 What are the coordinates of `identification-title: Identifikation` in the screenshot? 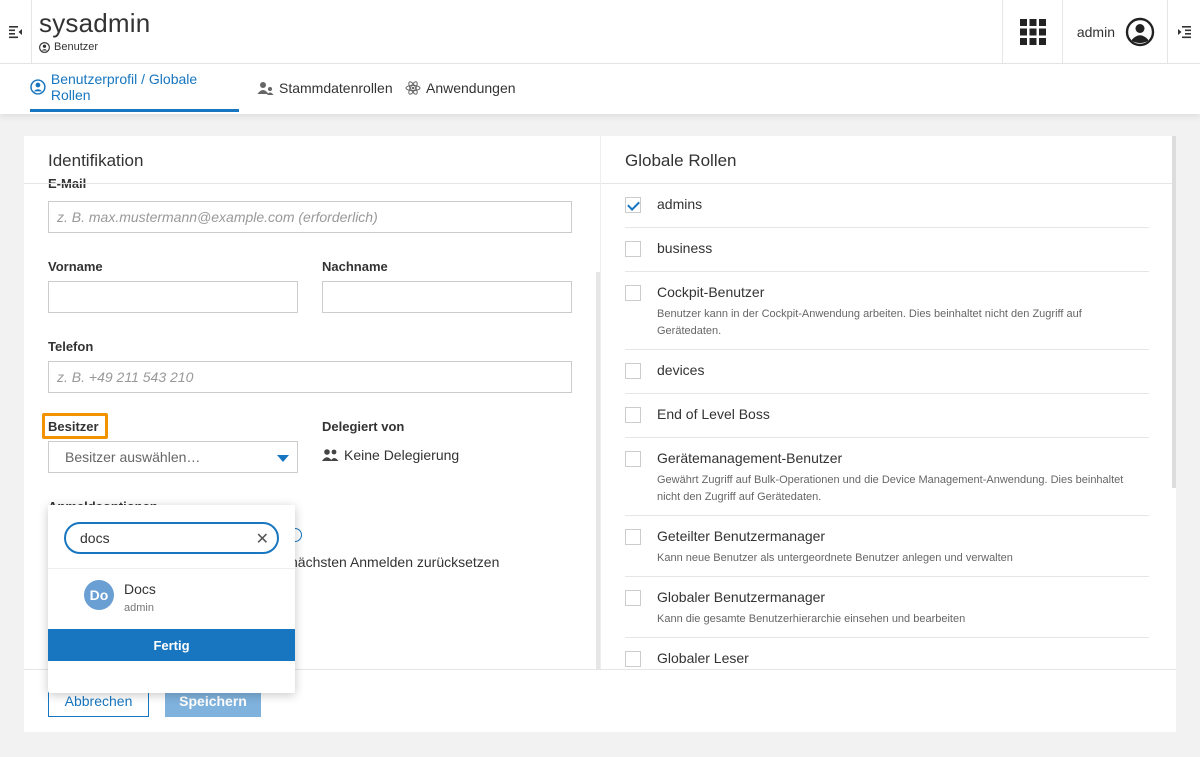 It's located at (96, 160).